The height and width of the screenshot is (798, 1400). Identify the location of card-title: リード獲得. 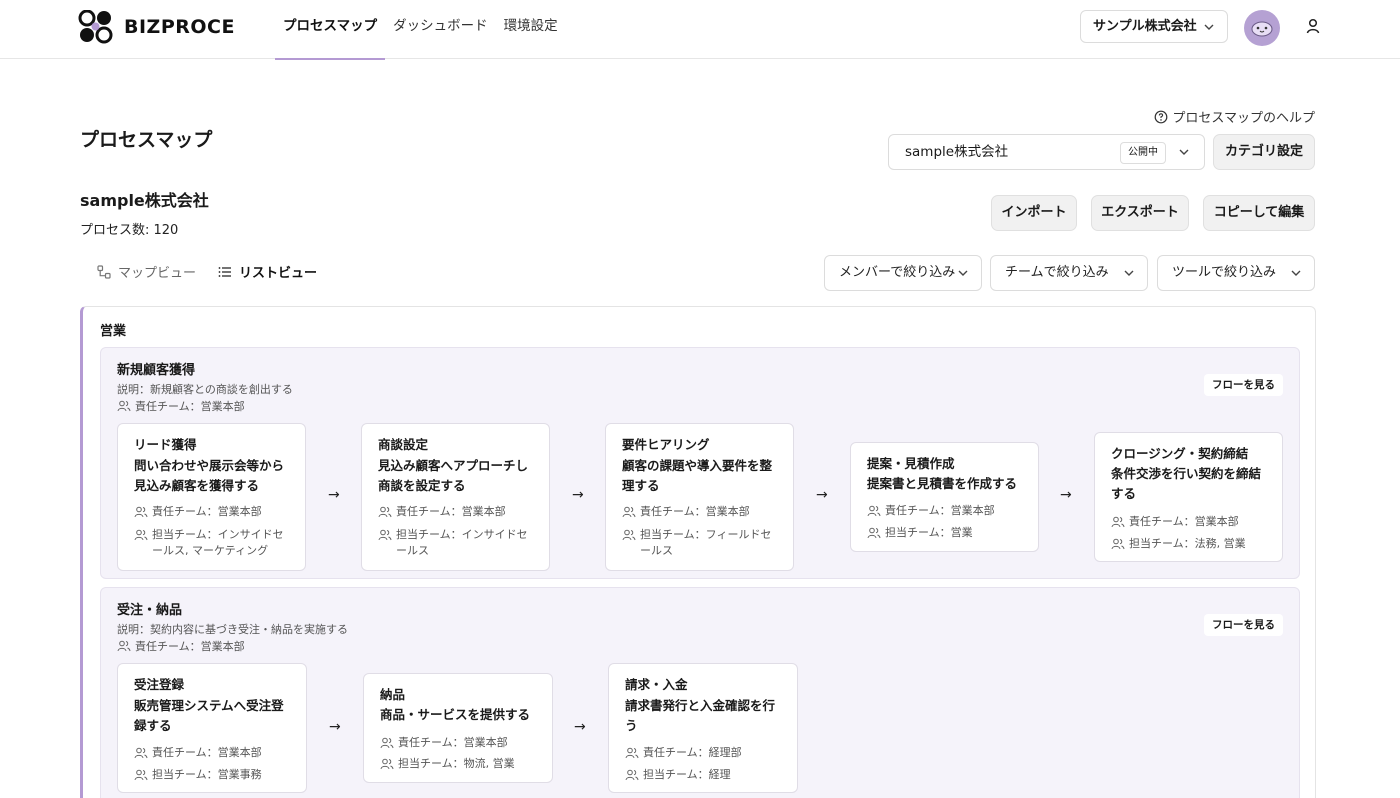
(165, 444).